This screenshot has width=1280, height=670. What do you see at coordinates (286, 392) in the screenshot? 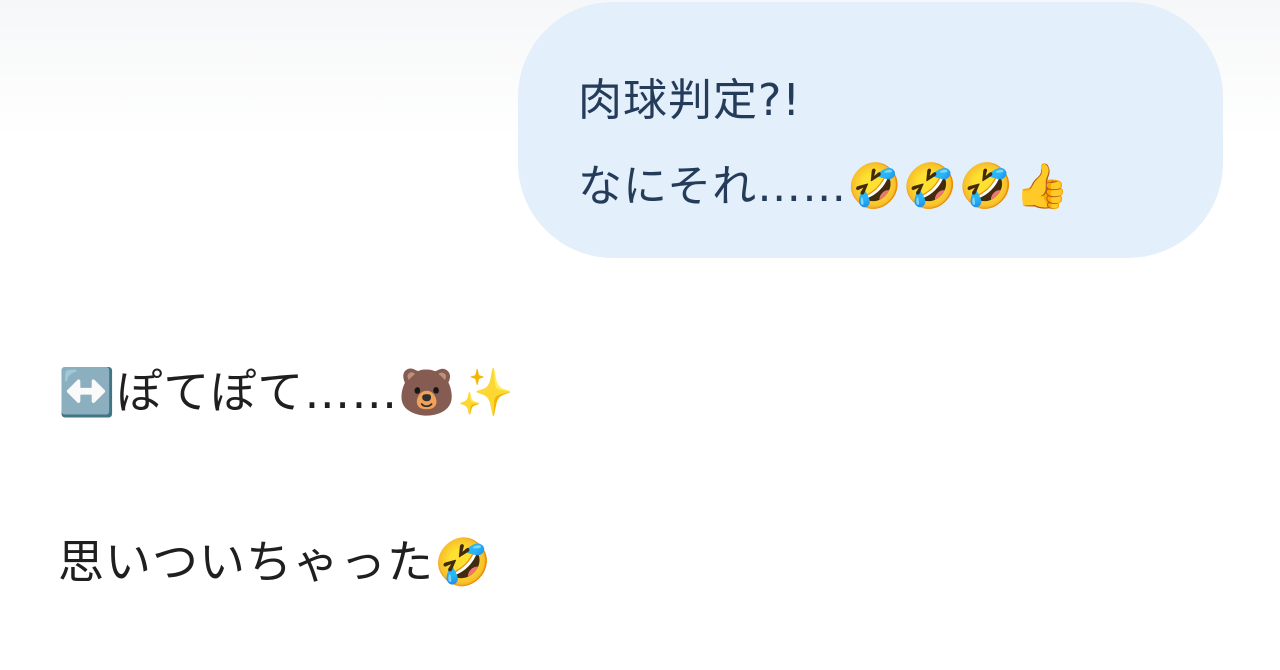
I see `received-message-line-1: ↔️ぽてぽて……🐻✨` at bounding box center [286, 392].